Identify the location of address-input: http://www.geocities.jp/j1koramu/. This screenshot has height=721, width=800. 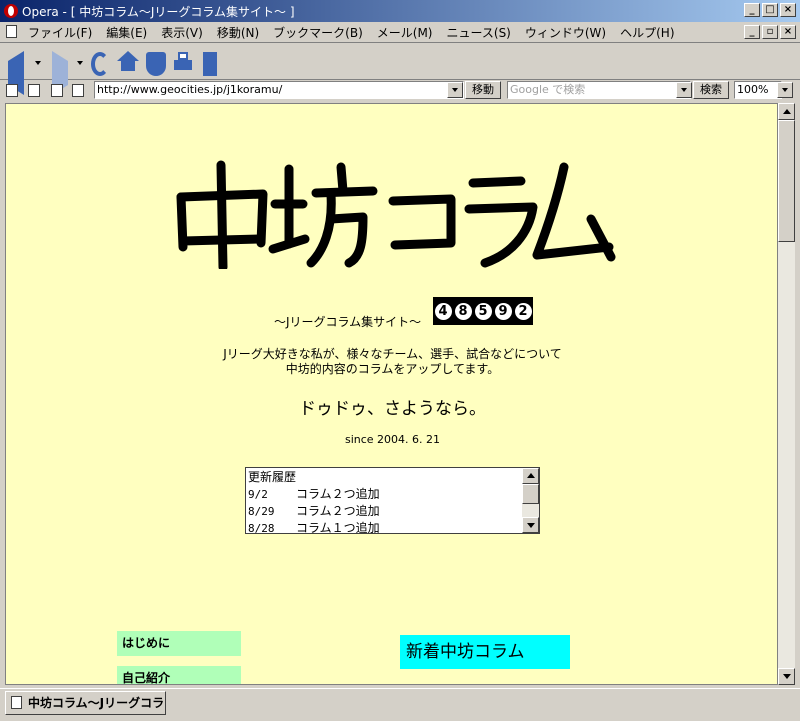
(279, 90).